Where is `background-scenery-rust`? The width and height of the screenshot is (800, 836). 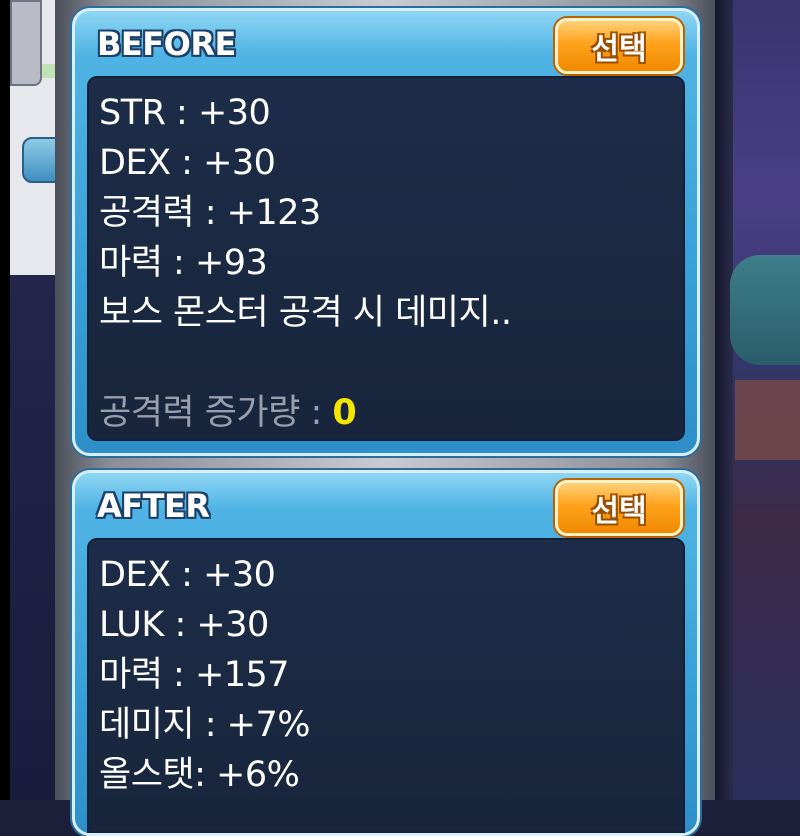
background-scenery-rust is located at coordinates (767, 420).